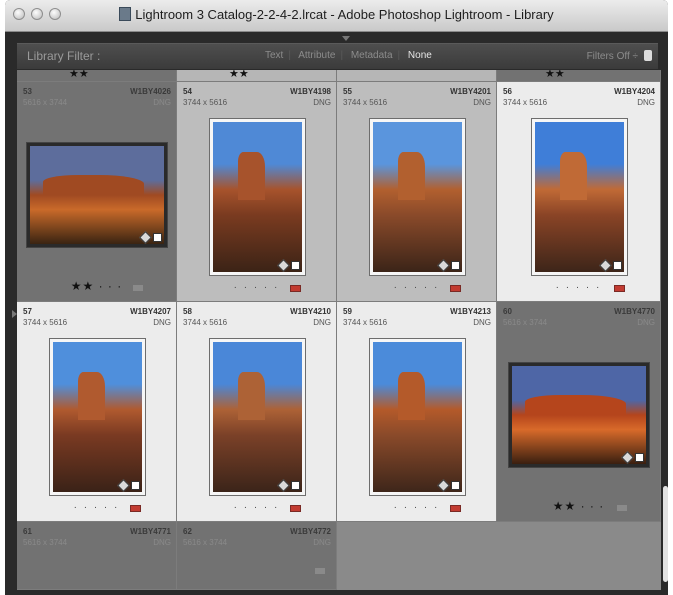  I want to click on thumbnail-cell: 58 W1BY4210 3744 x 5616 DNG · · · · ·, so click(257, 412).